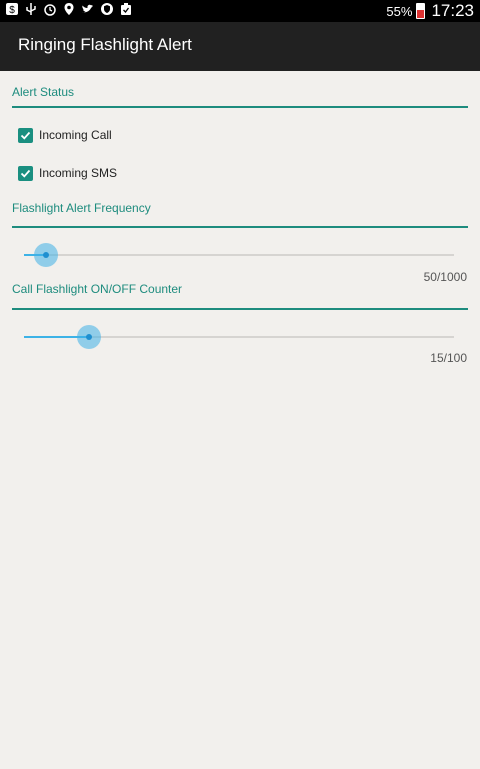 Image resolution: width=480 pixels, height=769 pixels. I want to click on usb-icon, so click(31, 9).